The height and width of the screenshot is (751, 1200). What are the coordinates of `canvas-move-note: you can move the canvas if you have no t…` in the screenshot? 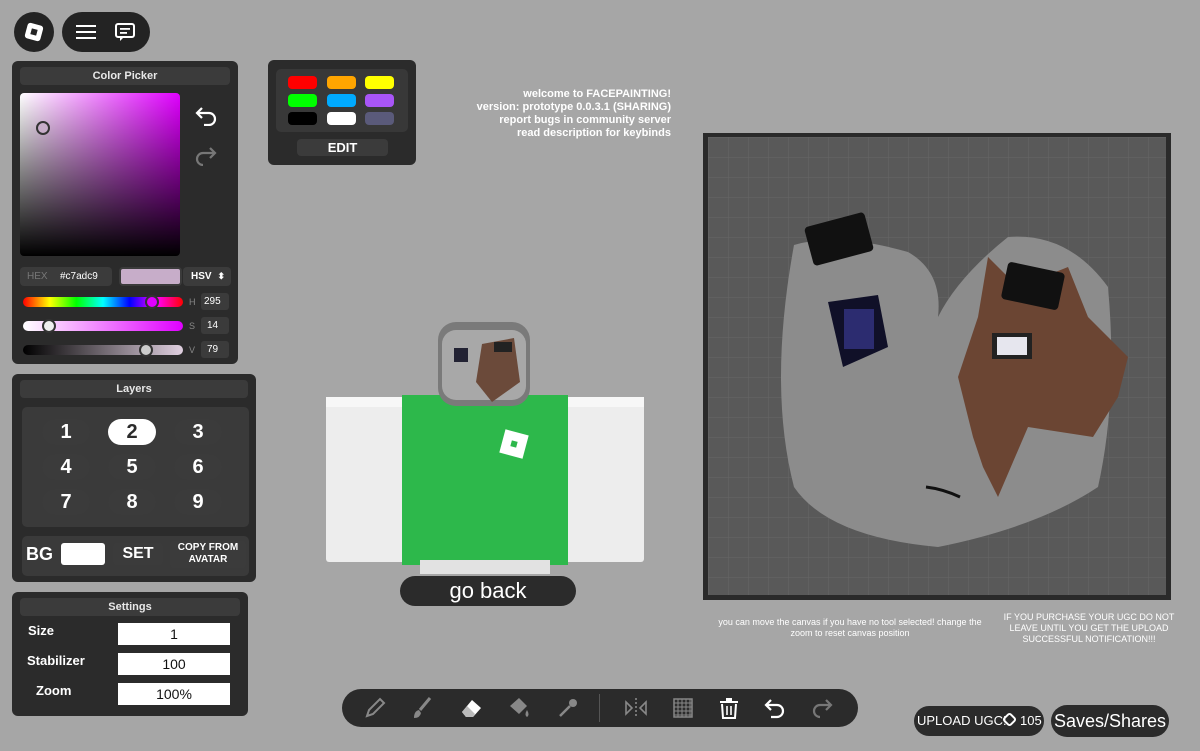 It's located at (850, 627).